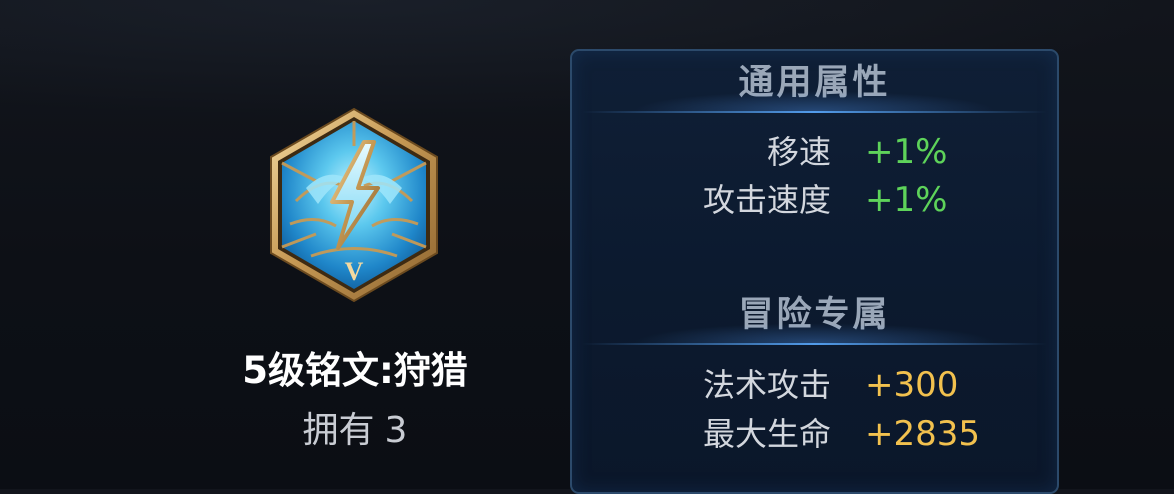 This screenshot has width=1174, height=494. Describe the element at coordinates (354, 205) in the screenshot. I see `lightning-rune-icon: V` at that location.